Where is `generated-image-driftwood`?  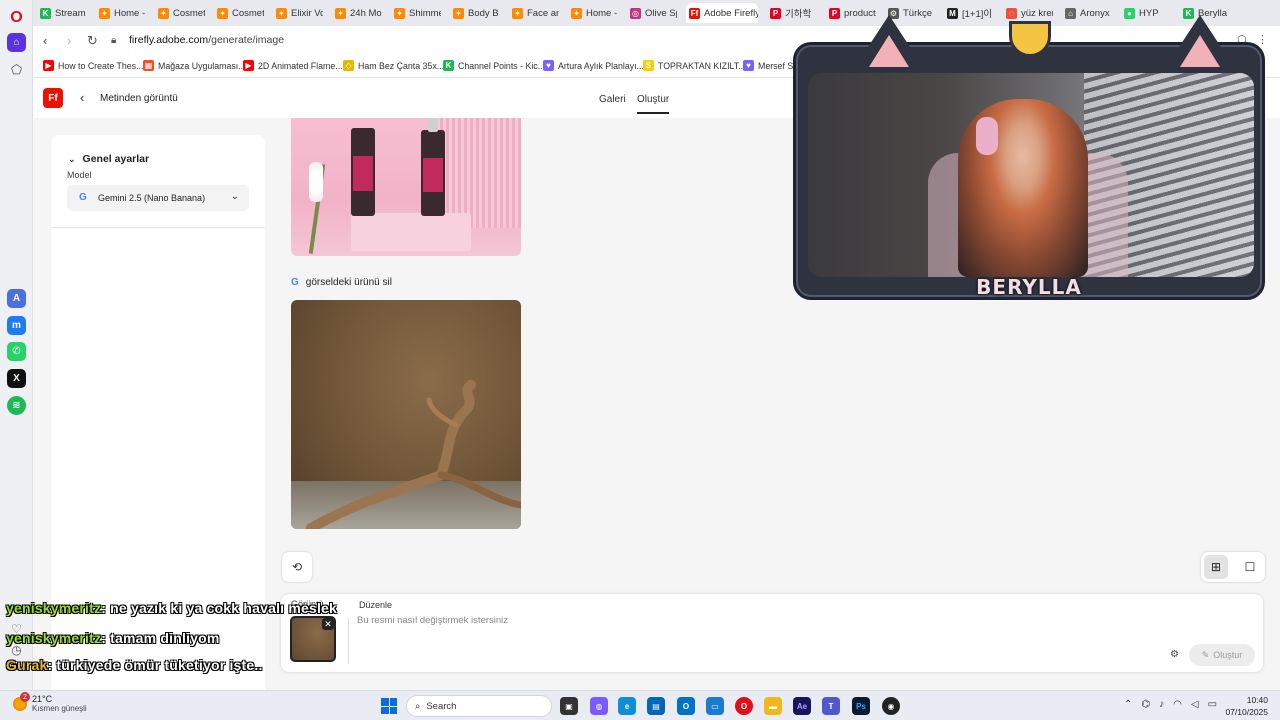
generated-image-driftwood is located at coordinates (406, 414).